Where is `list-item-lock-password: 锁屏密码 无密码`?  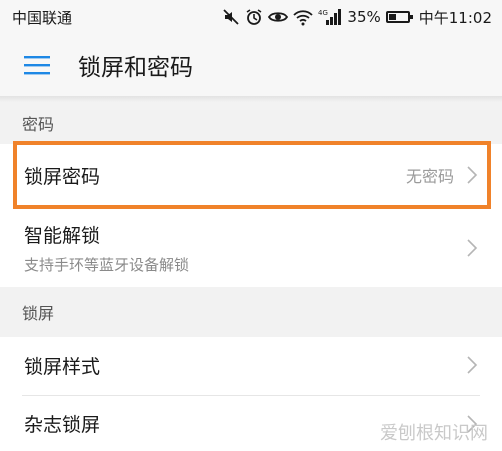
list-item-lock-password: 锁屏密码 无密码 is located at coordinates (251, 175).